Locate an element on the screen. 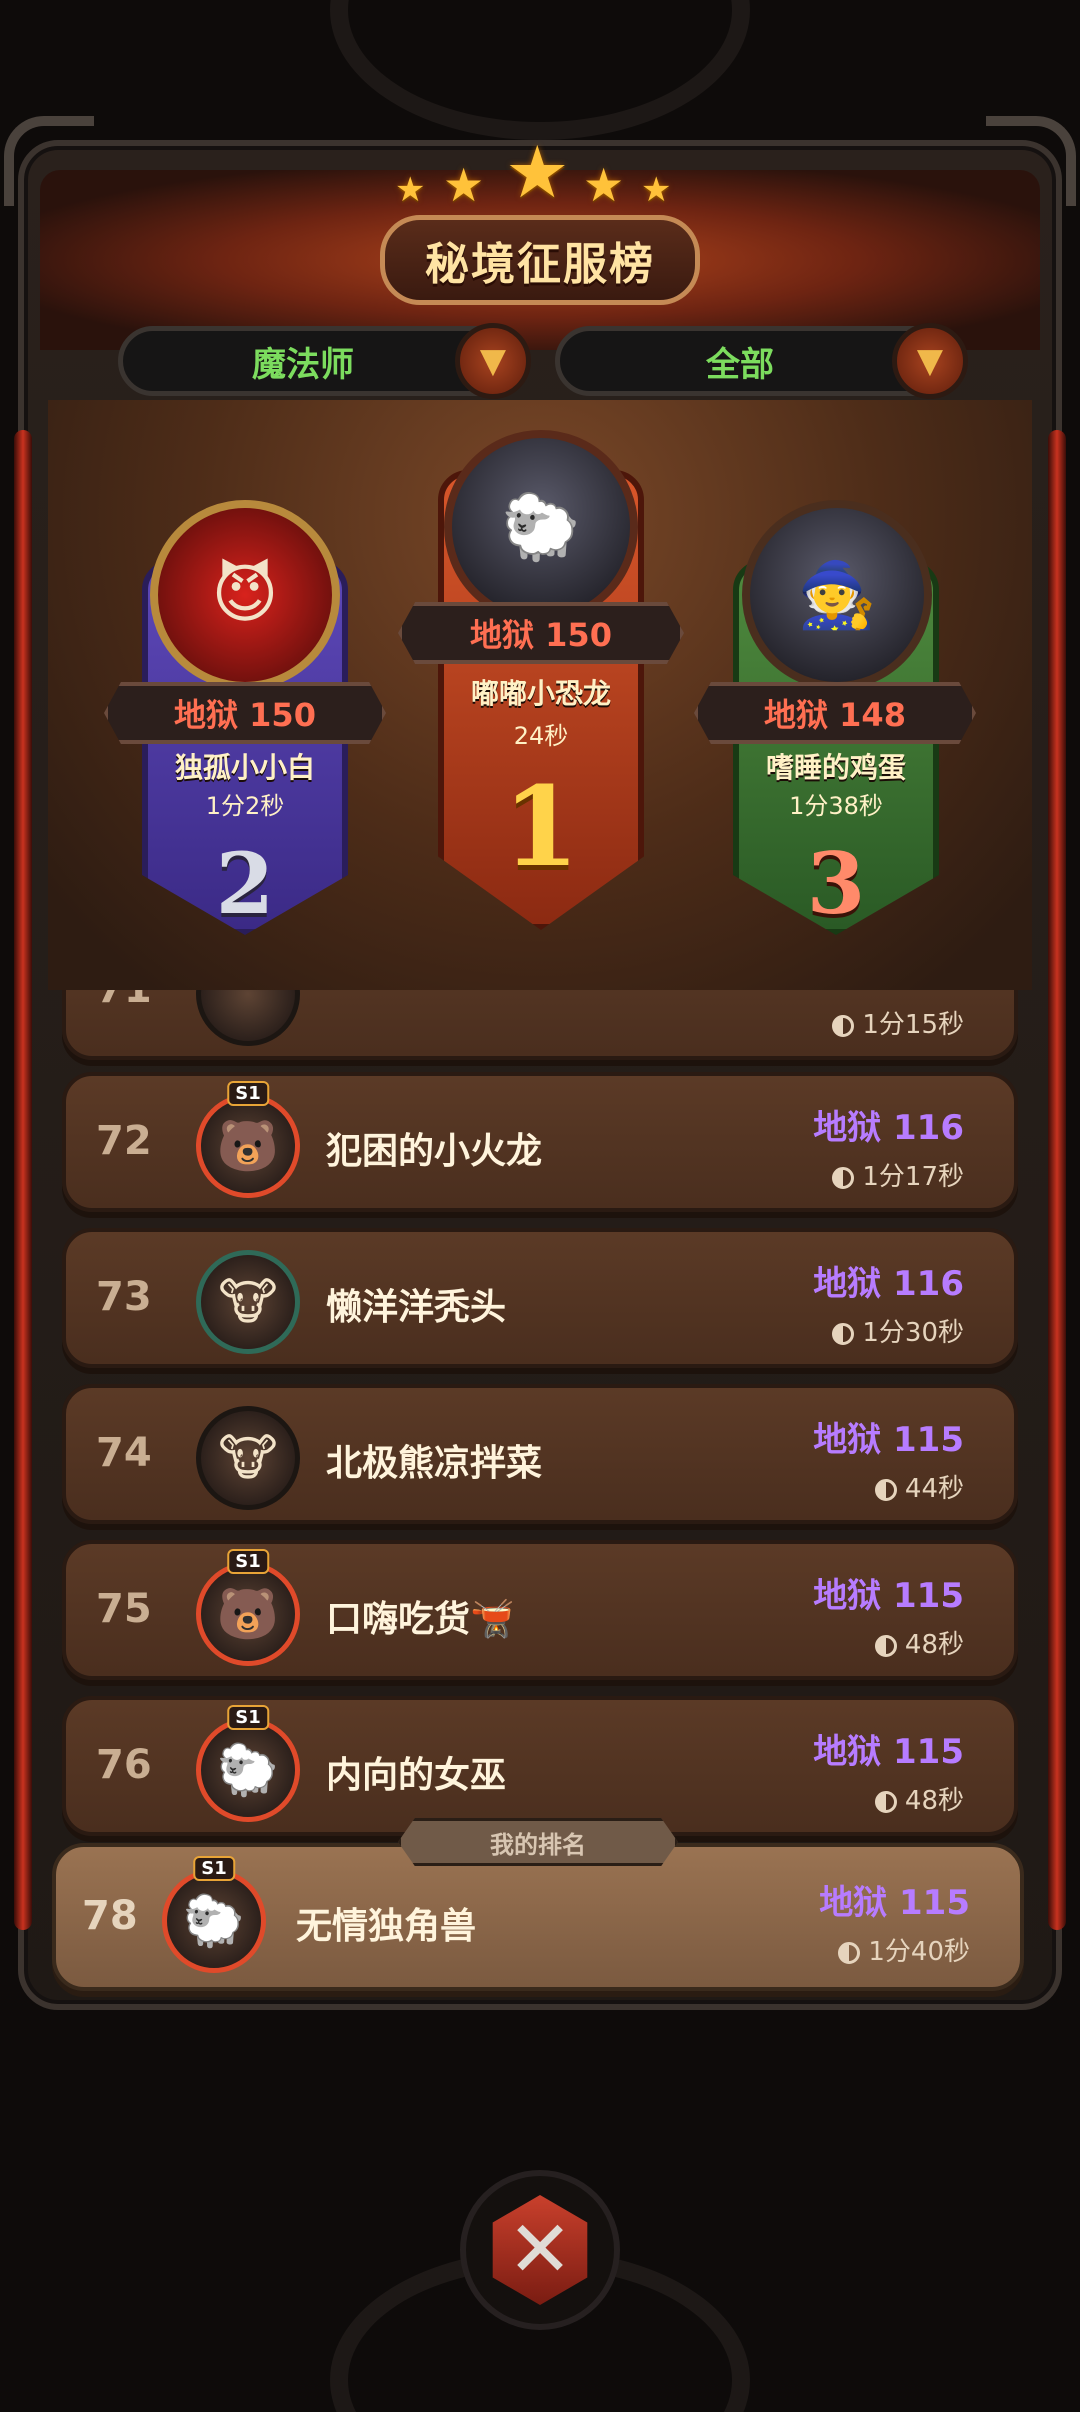 This screenshot has height=2412, width=1080. player-name: 懒洋洋秃头 is located at coordinates (416, 1307).